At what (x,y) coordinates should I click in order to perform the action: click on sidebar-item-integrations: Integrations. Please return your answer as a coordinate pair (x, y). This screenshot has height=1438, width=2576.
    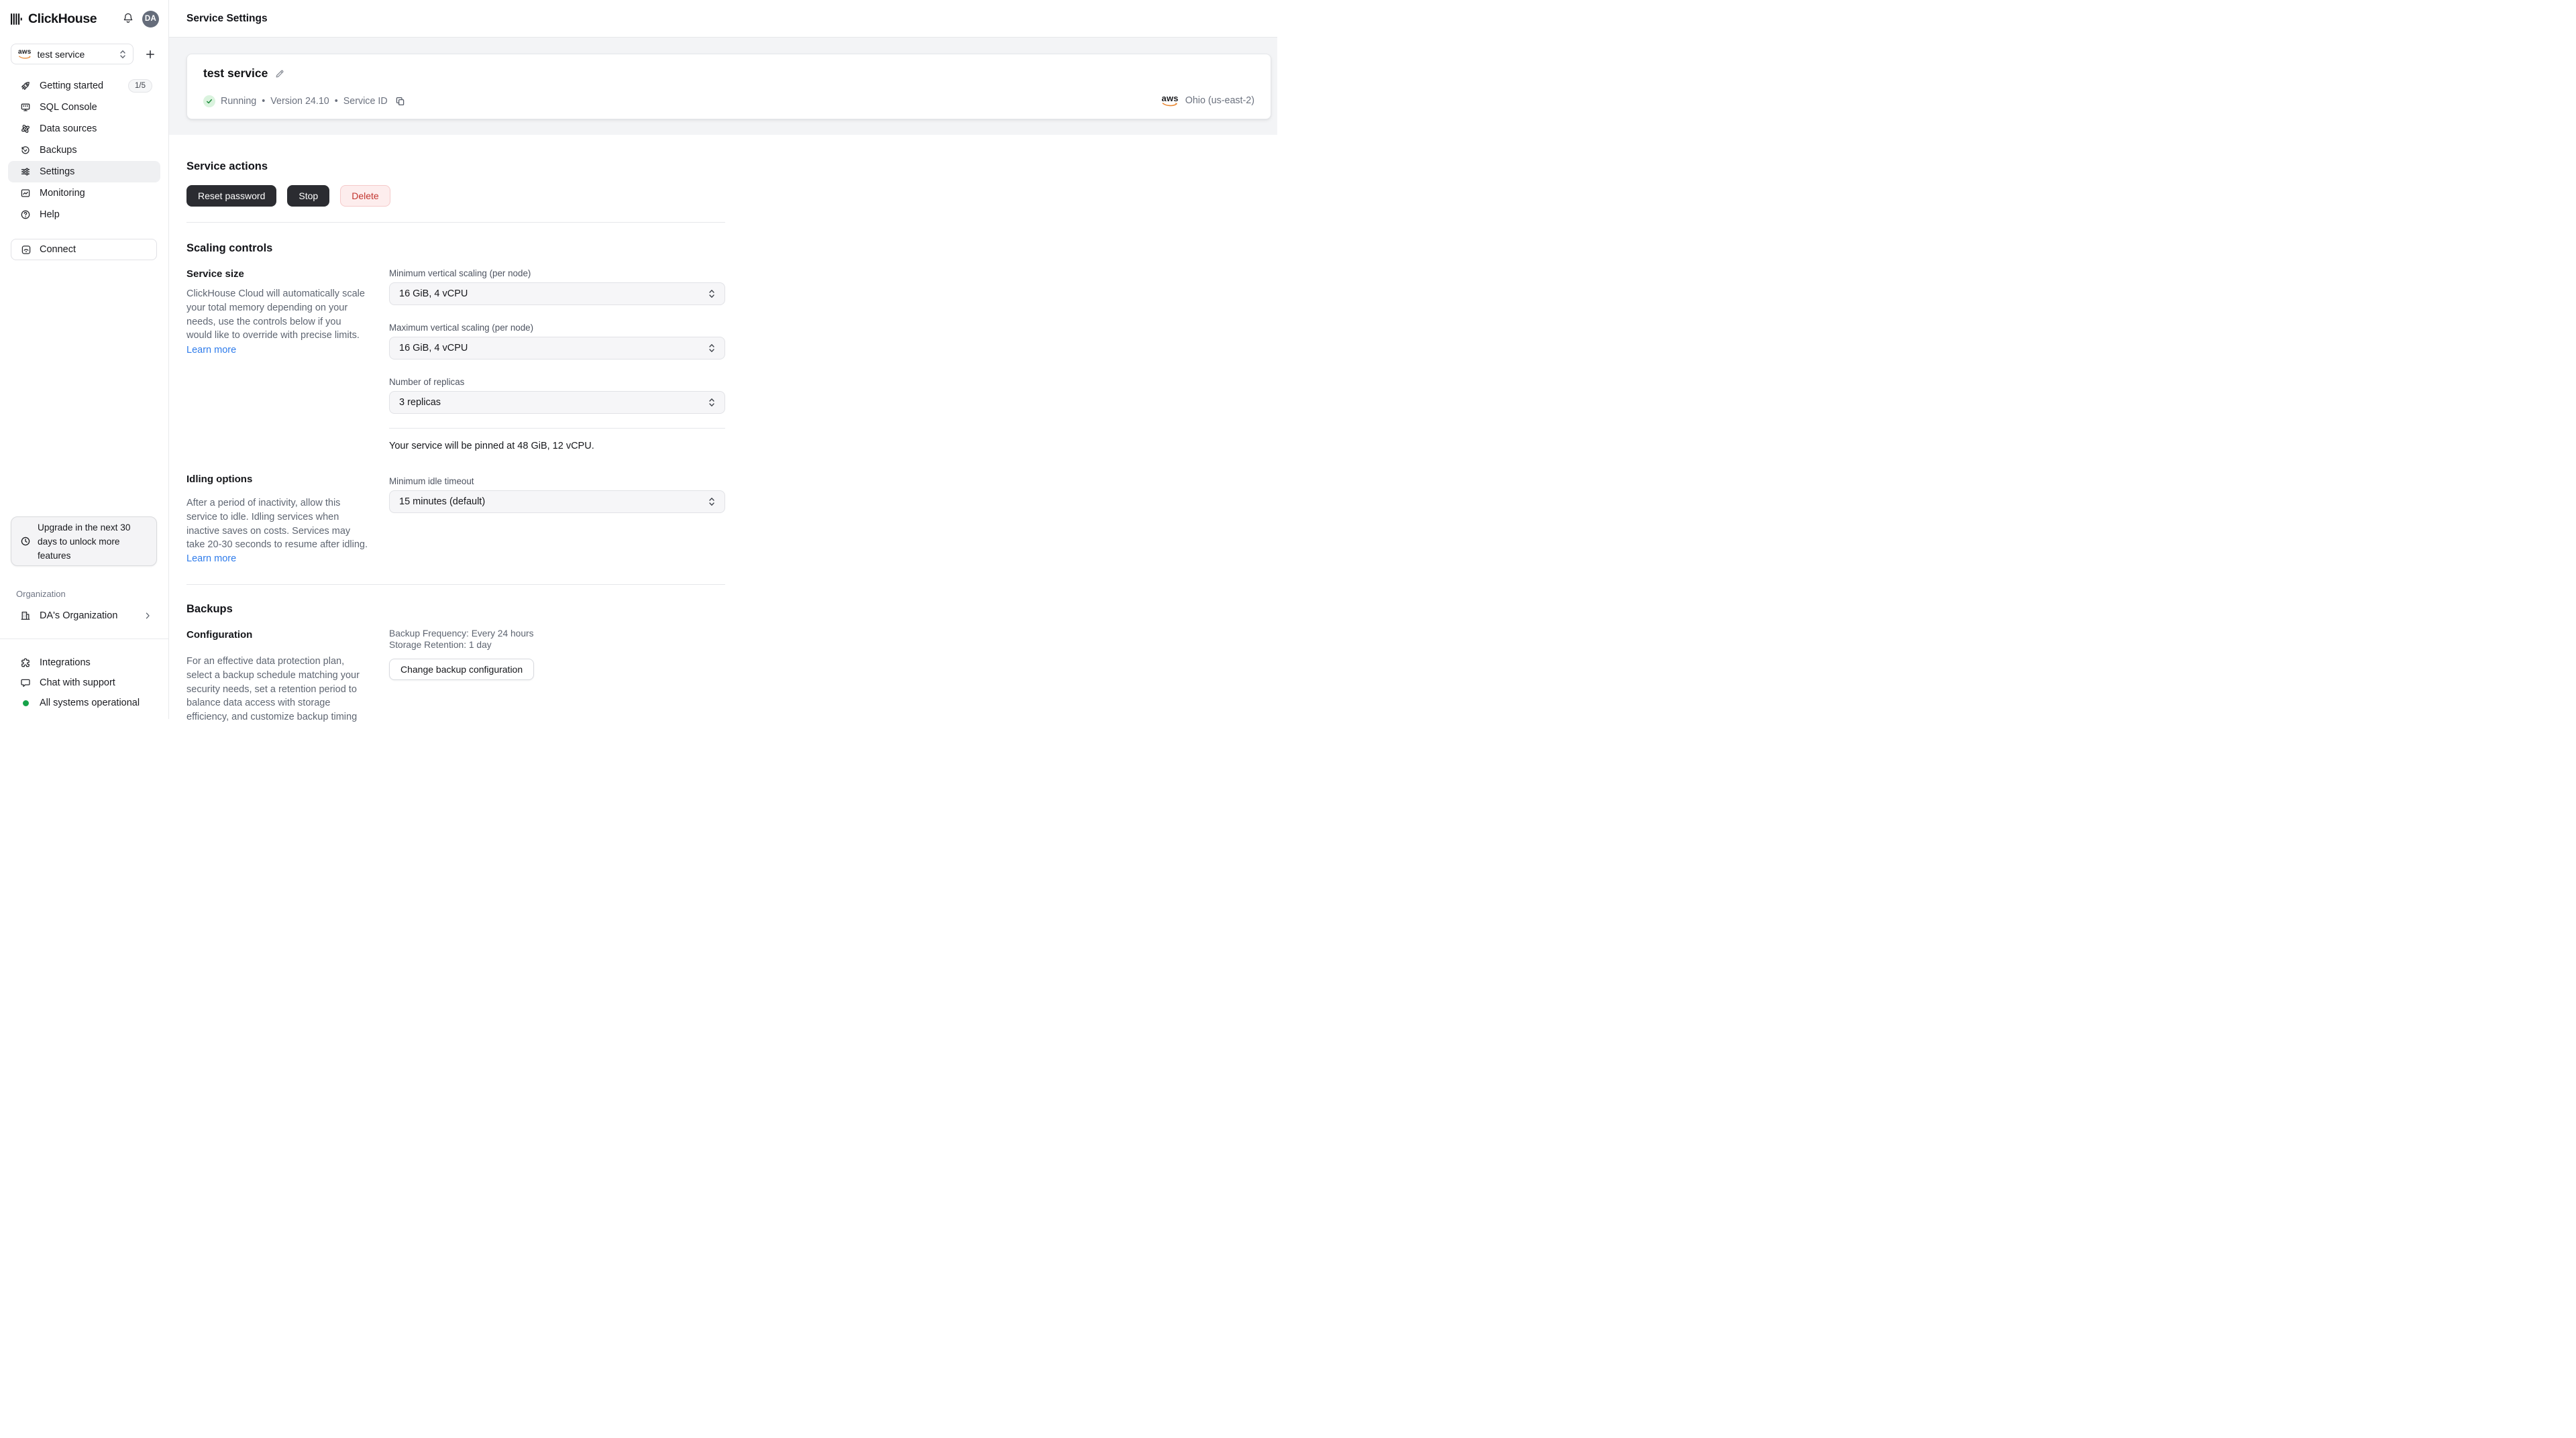
    Looking at the image, I should click on (84, 663).